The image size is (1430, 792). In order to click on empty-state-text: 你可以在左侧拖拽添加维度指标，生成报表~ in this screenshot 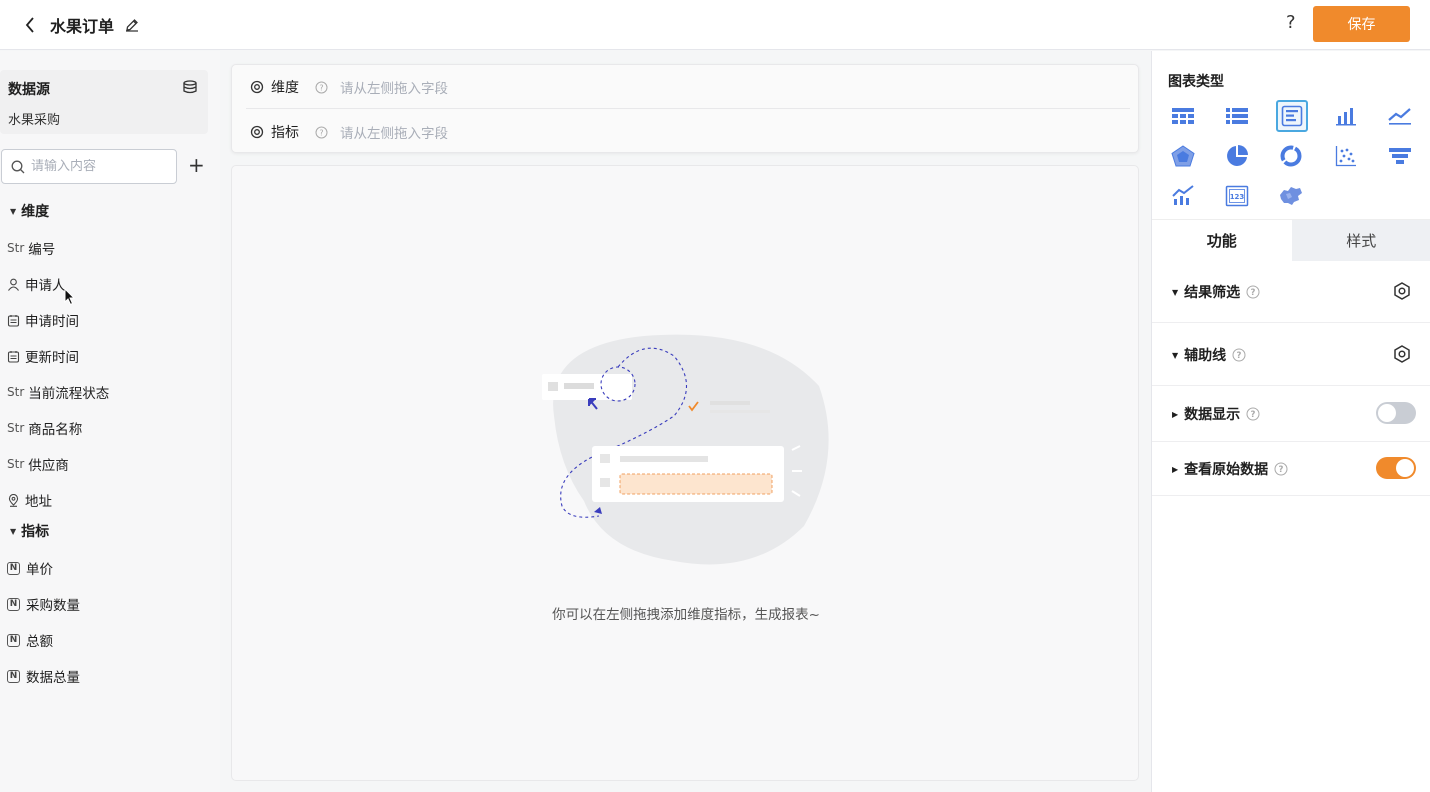, I will do `click(686, 615)`.